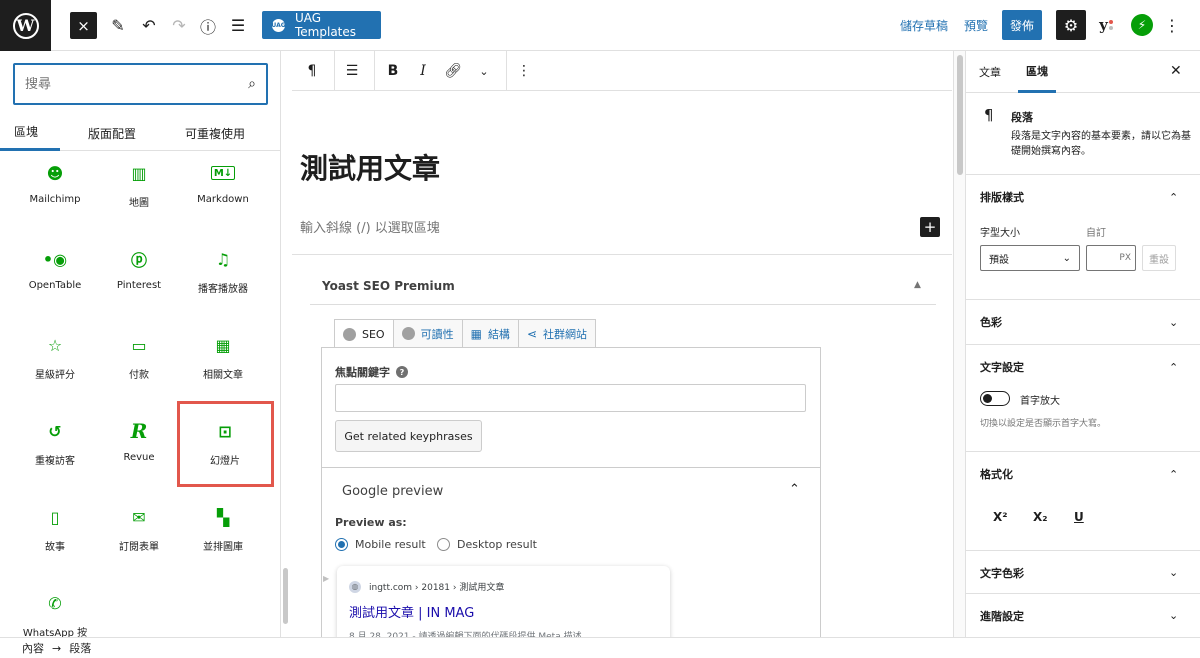  What do you see at coordinates (930, 227) in the screenshot?
I see `add-block-button: +` at bounding box center [930, 227].